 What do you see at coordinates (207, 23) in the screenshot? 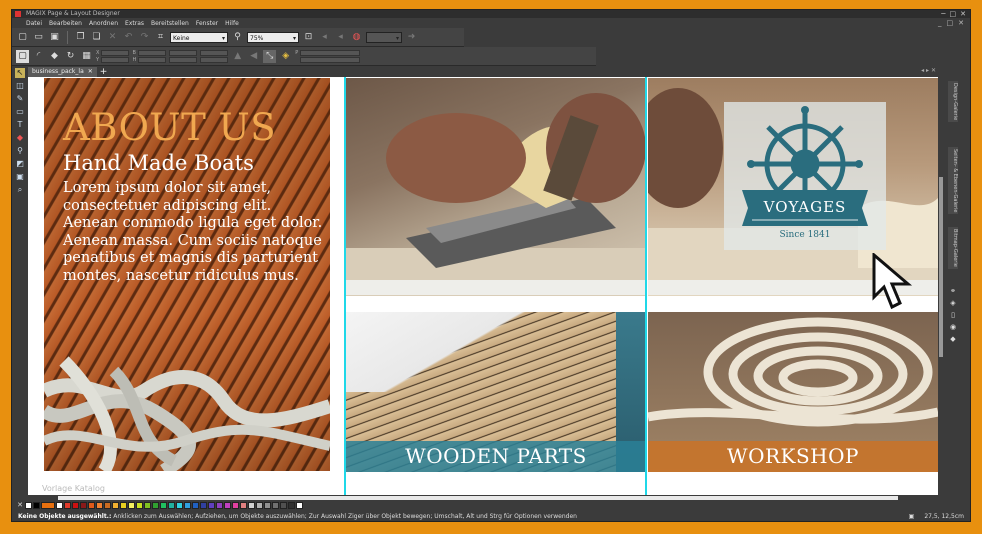
I see `menu-fenster: Fenster` at bounding box center [207, 23].